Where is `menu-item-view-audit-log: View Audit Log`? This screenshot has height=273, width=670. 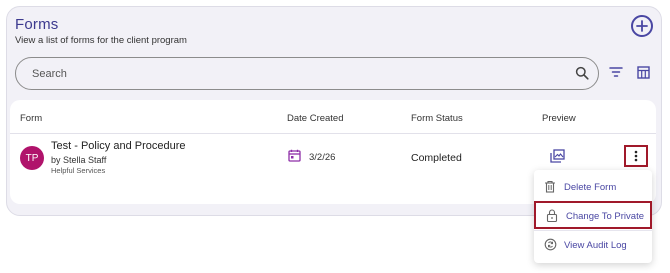 menu-item-view-audit-log: View Audit Log is located at coordinates (593, 245).